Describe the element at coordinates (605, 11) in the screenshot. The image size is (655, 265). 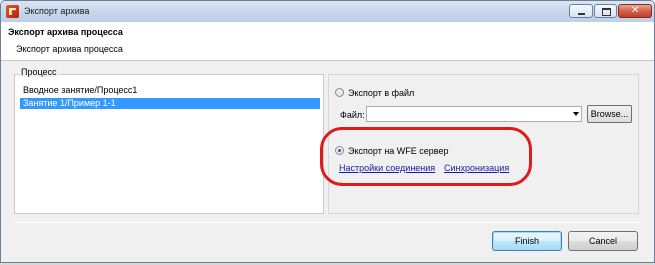
I see `maximize-button` at that location.